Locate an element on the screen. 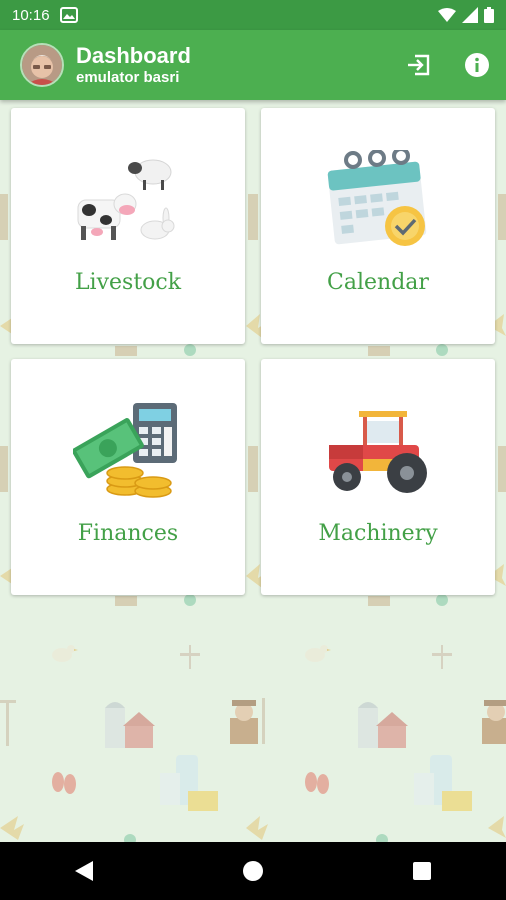 Image resolution: width=506 pixels, height=900 pixels. finances-icon is located at coordinates (125, 450).